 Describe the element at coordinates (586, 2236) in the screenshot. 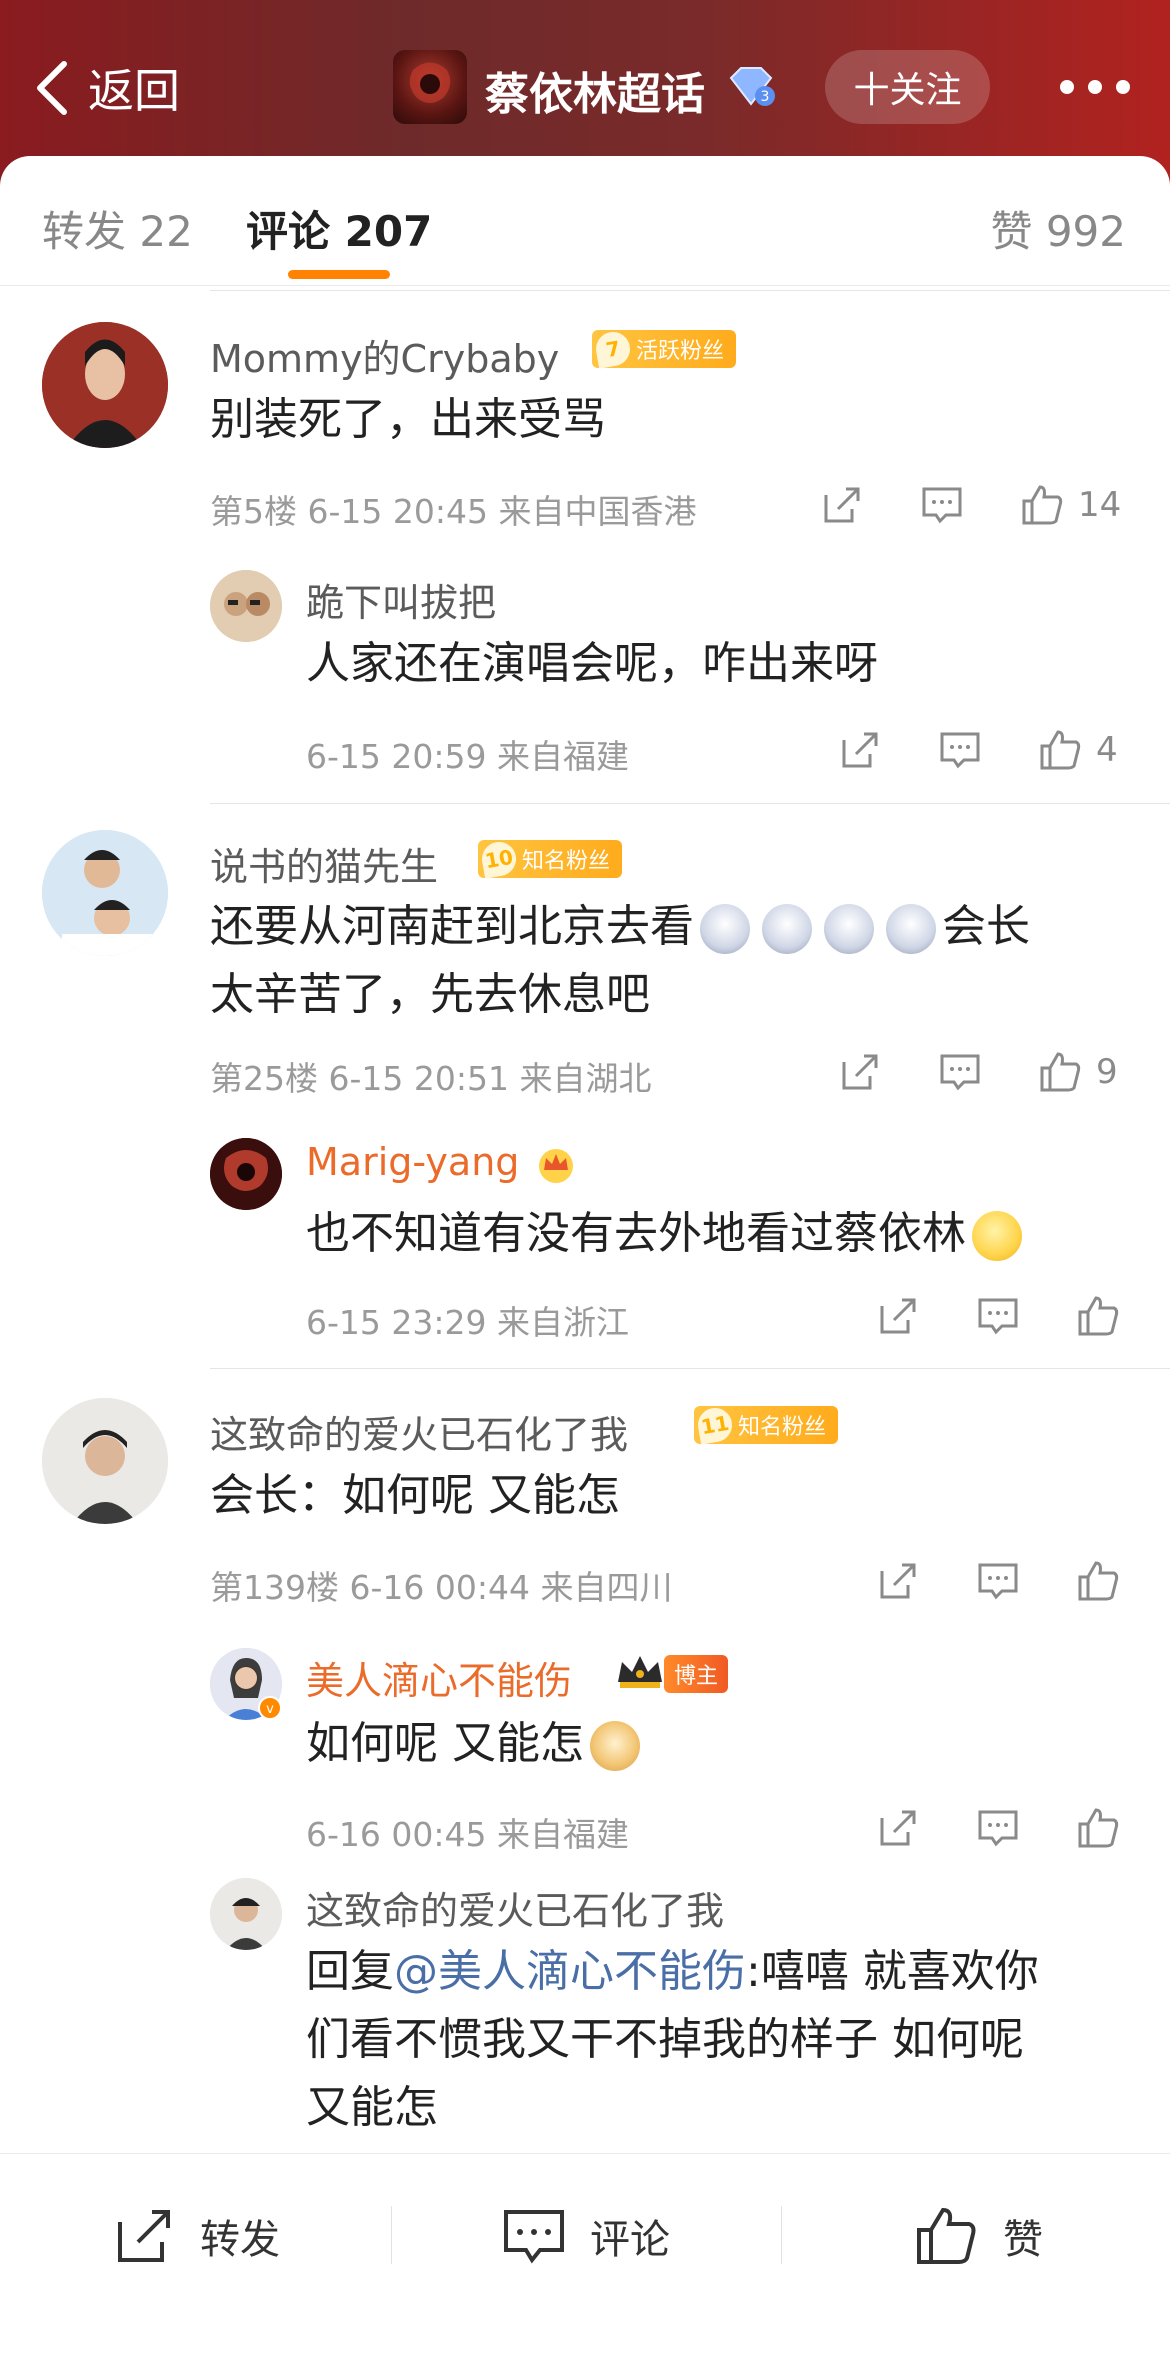

I see `comment-button: 评论` at that location.